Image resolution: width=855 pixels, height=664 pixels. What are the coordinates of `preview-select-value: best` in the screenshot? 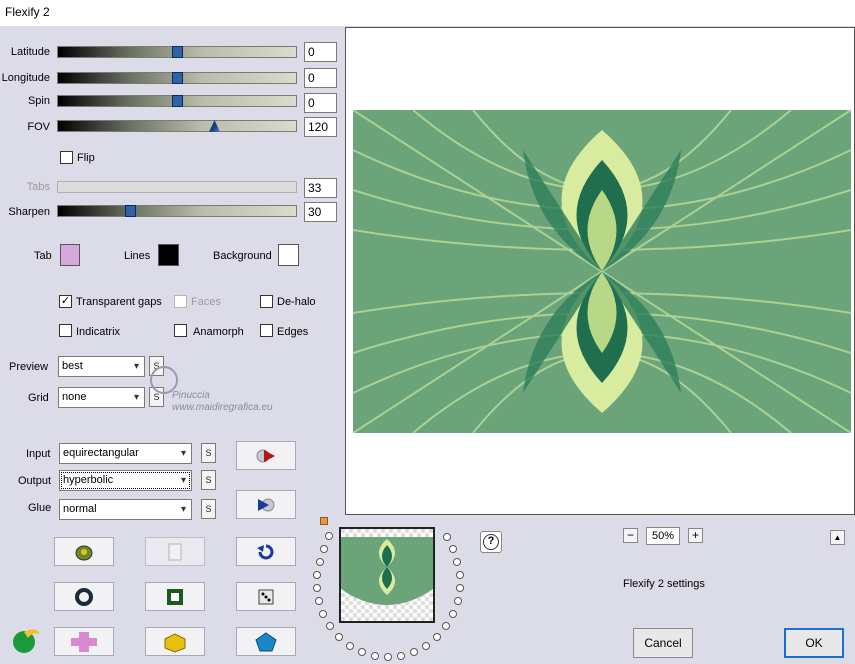 It's located at (72, 366).